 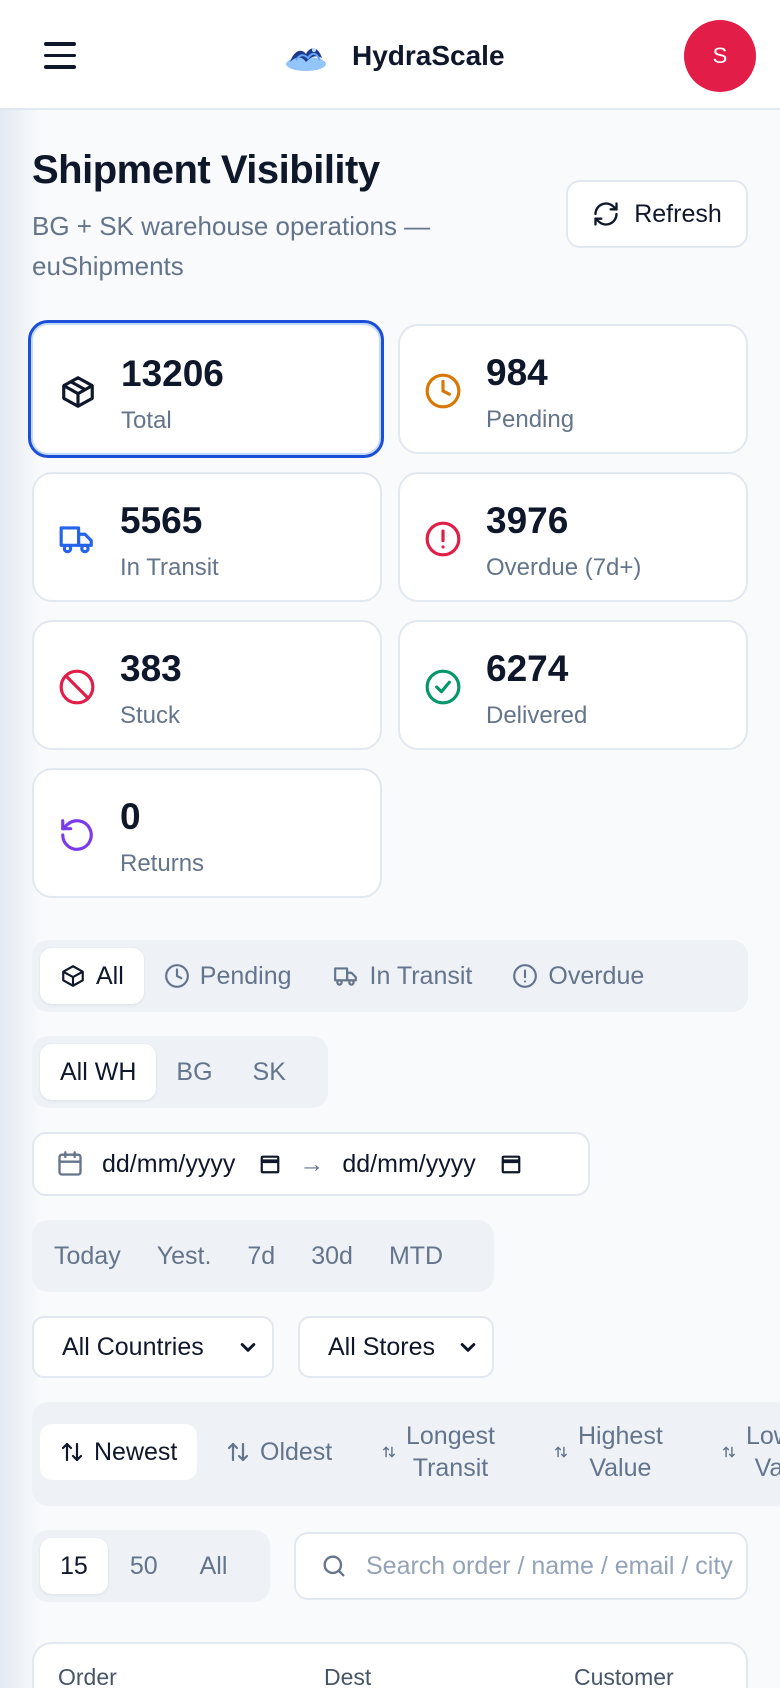 I want to click on search-box, so click(x=521, y=1566).